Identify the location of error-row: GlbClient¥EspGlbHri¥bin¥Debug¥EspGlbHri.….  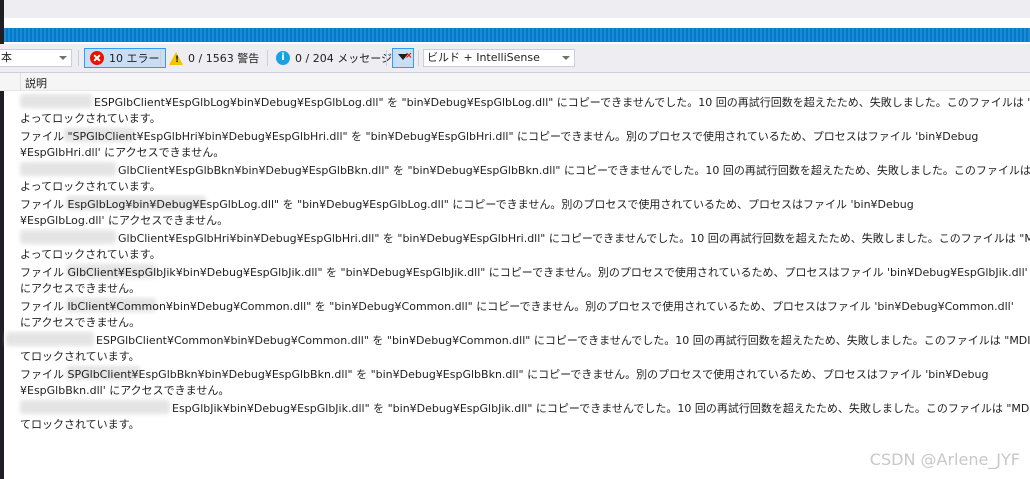
(515, 245).